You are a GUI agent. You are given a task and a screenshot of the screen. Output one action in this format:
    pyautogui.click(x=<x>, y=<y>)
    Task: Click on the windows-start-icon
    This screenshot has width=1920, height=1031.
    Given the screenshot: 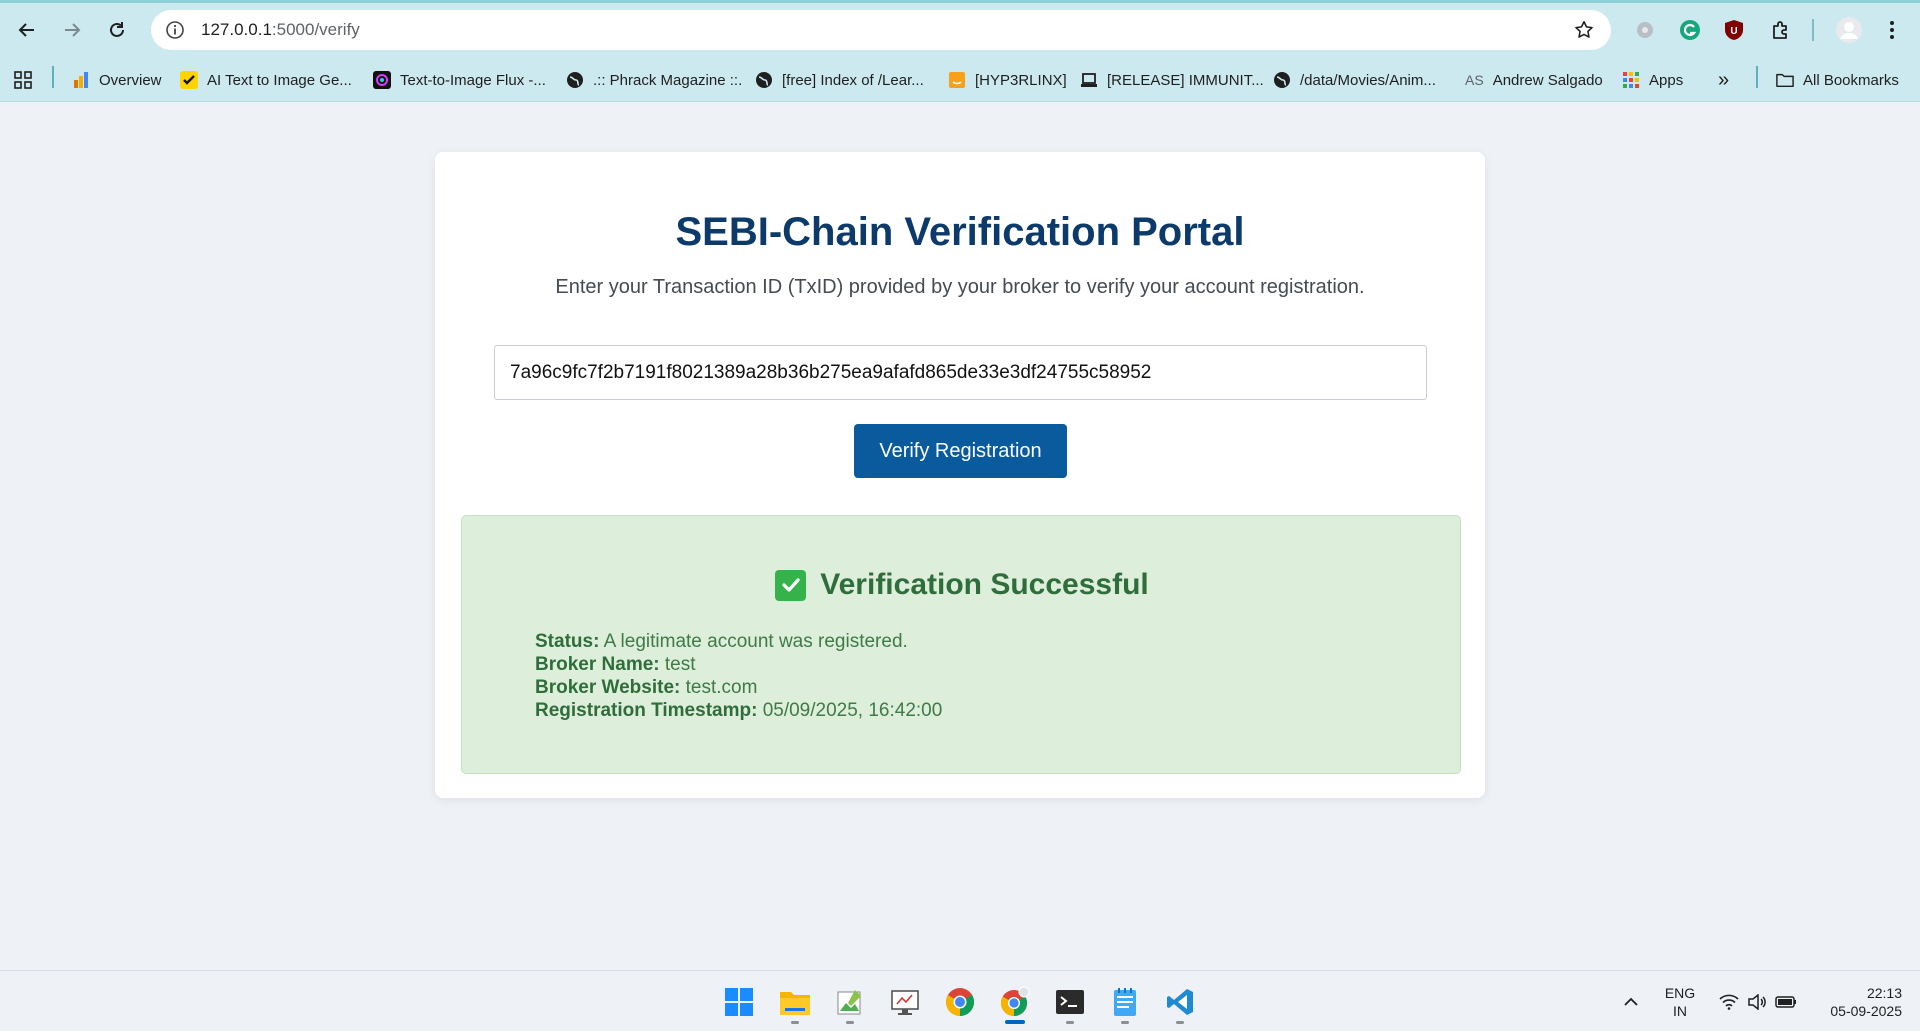 What is the action you would take?
    pyautogui.click(x=739, y=1002)
    